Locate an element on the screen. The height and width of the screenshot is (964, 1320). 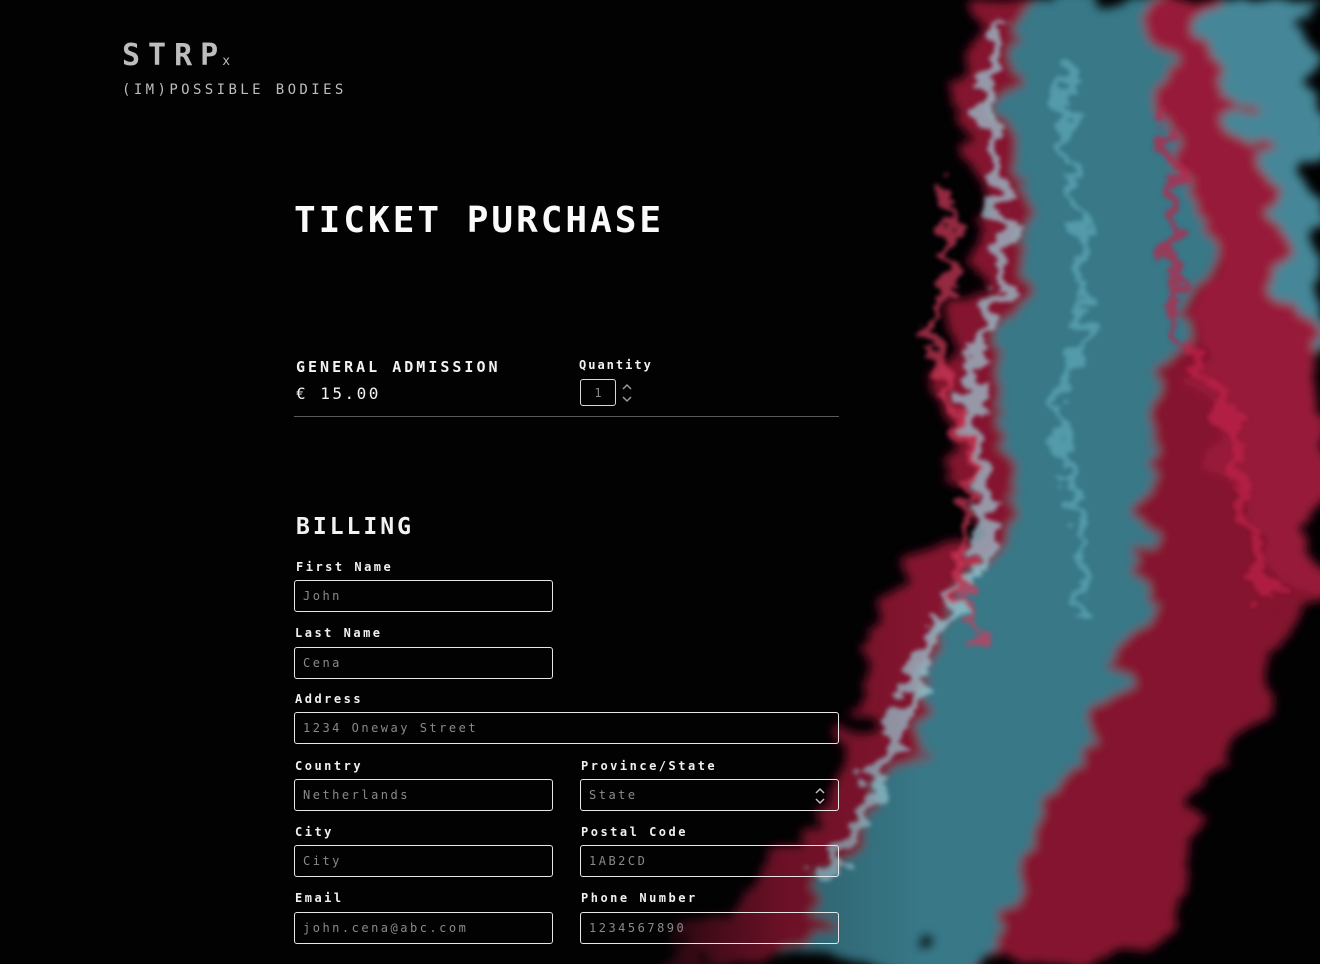
country-label: Country is located at coordinates (329, 766).